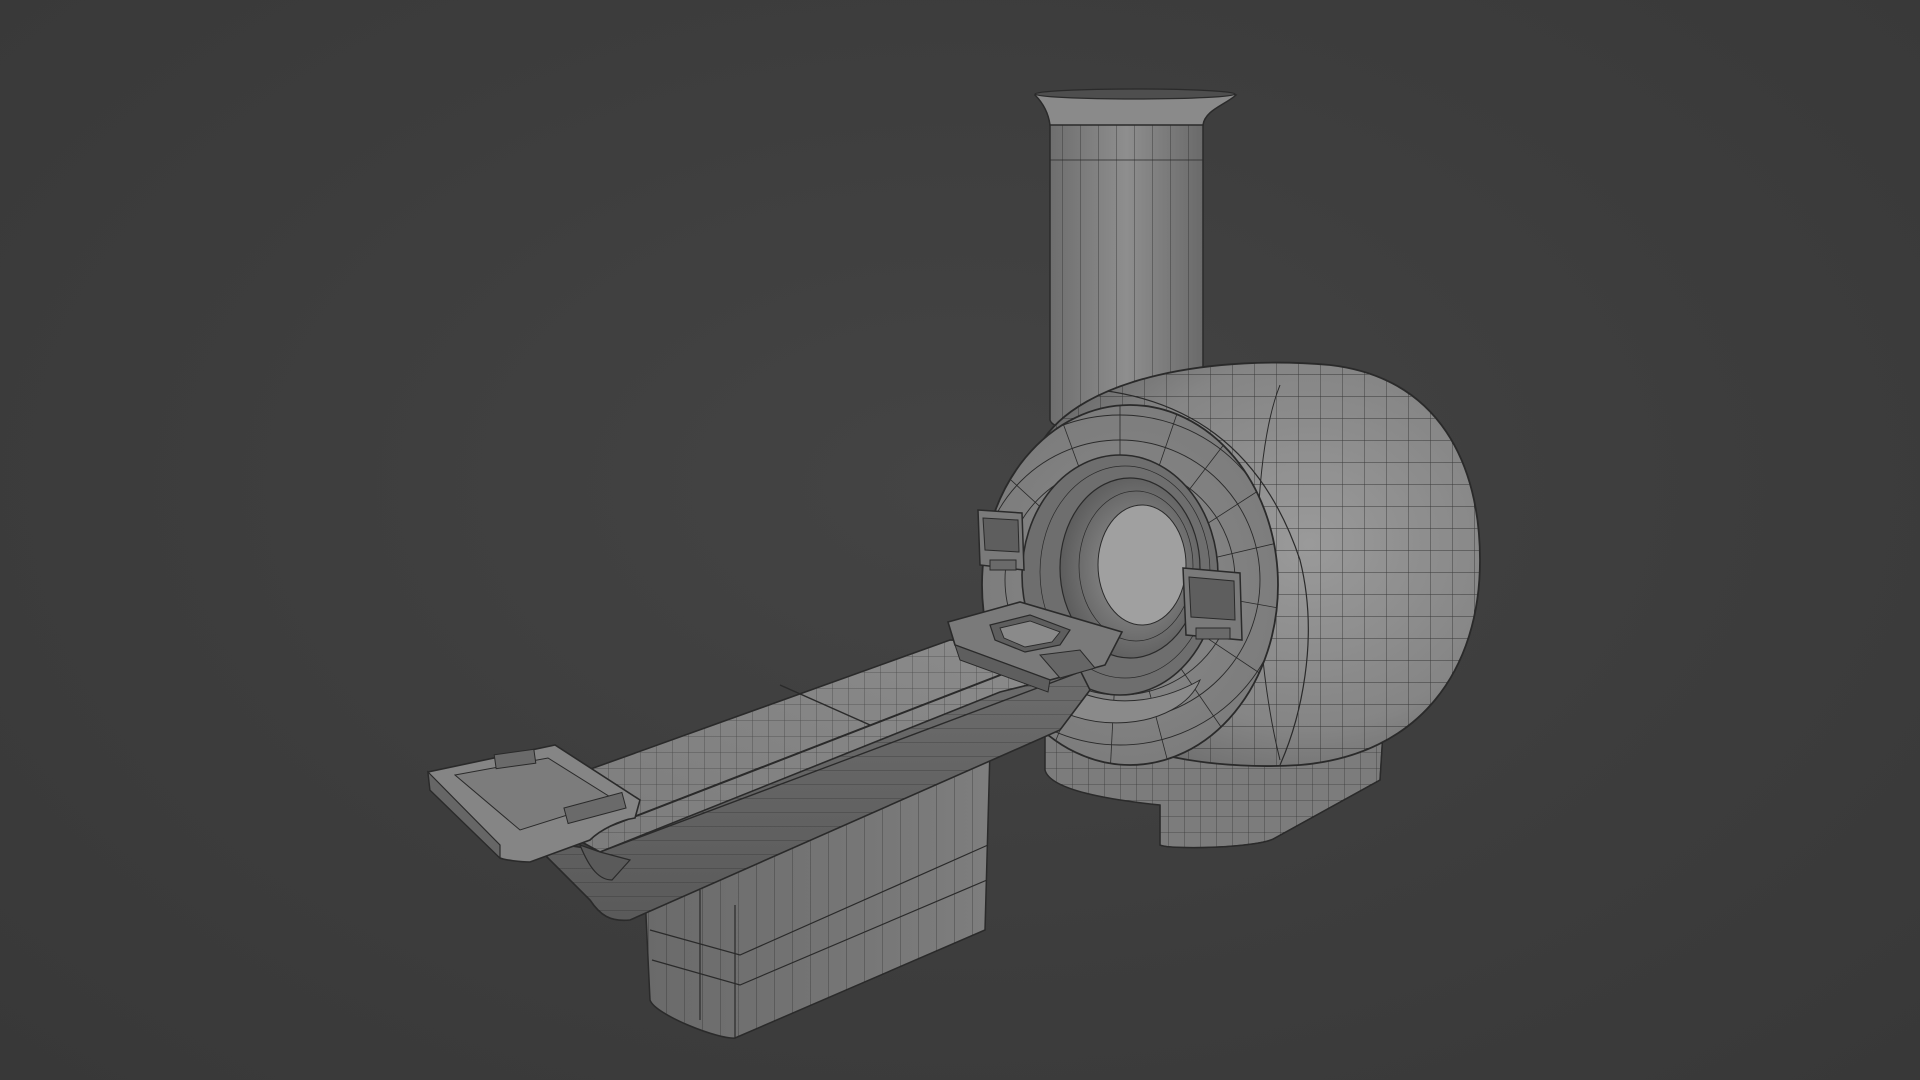 This screenshot has width=1920, height=1080. What do you see at coordinates (1001, 540) in the screenshot?
I see `front-control-panel-left` at bounding box center [1001, 540].